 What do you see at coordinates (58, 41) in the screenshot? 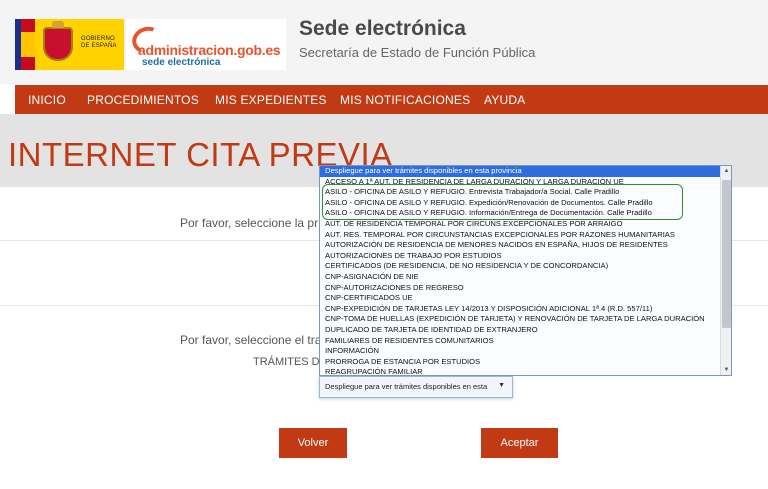
I see `coat-of-arms-icon` at bounding box center [58, 41].